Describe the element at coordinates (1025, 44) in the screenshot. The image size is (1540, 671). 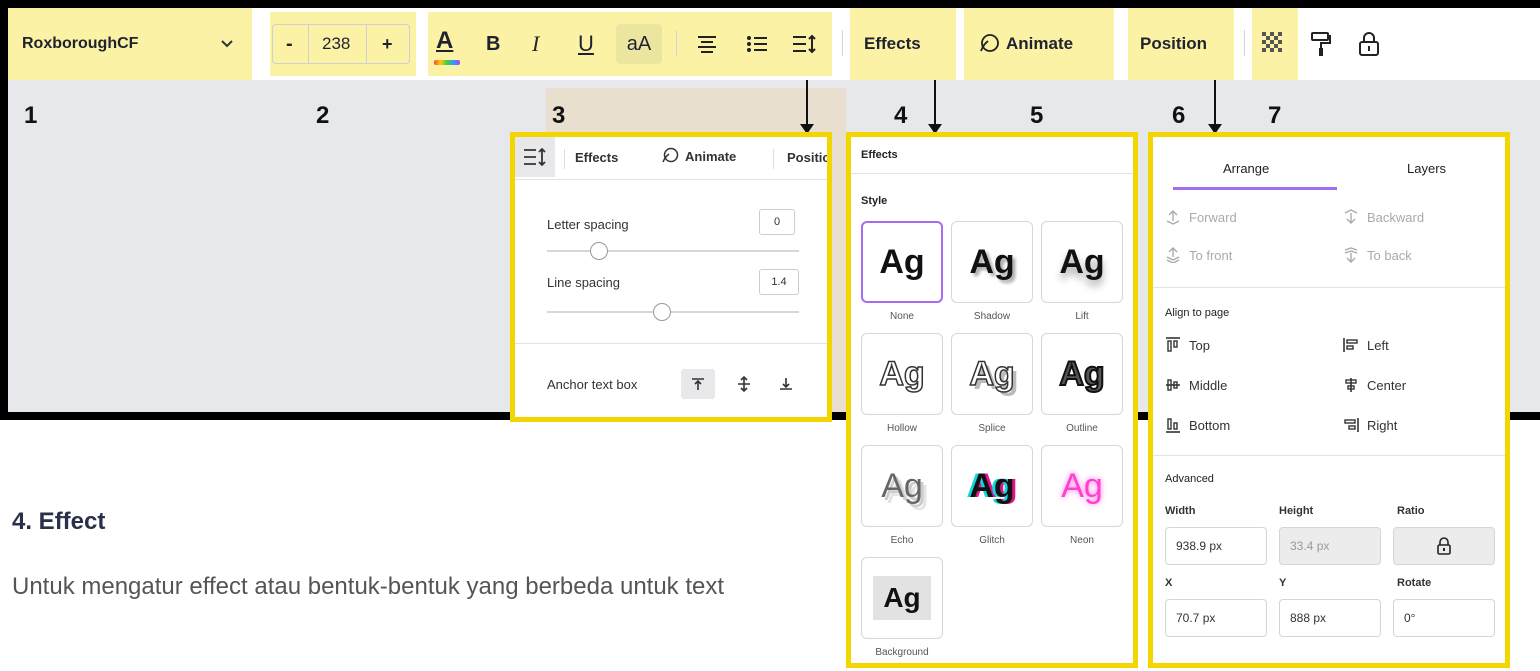
I see `animate-button: Animate` at that location.